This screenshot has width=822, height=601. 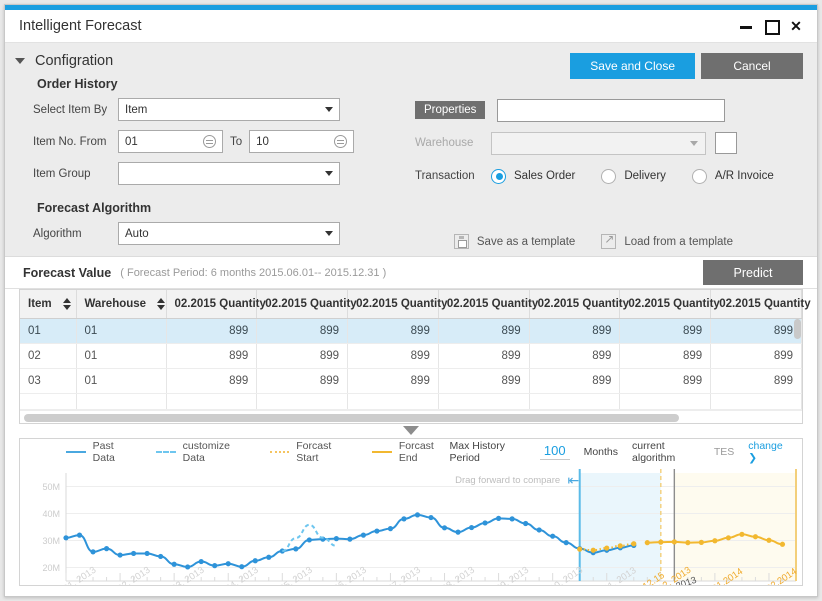 What do you see at coordinates (732, 176) in the screenshot?
I see `radio-ar-invoice: A/R Invoice` at bounding box center [732, 176].